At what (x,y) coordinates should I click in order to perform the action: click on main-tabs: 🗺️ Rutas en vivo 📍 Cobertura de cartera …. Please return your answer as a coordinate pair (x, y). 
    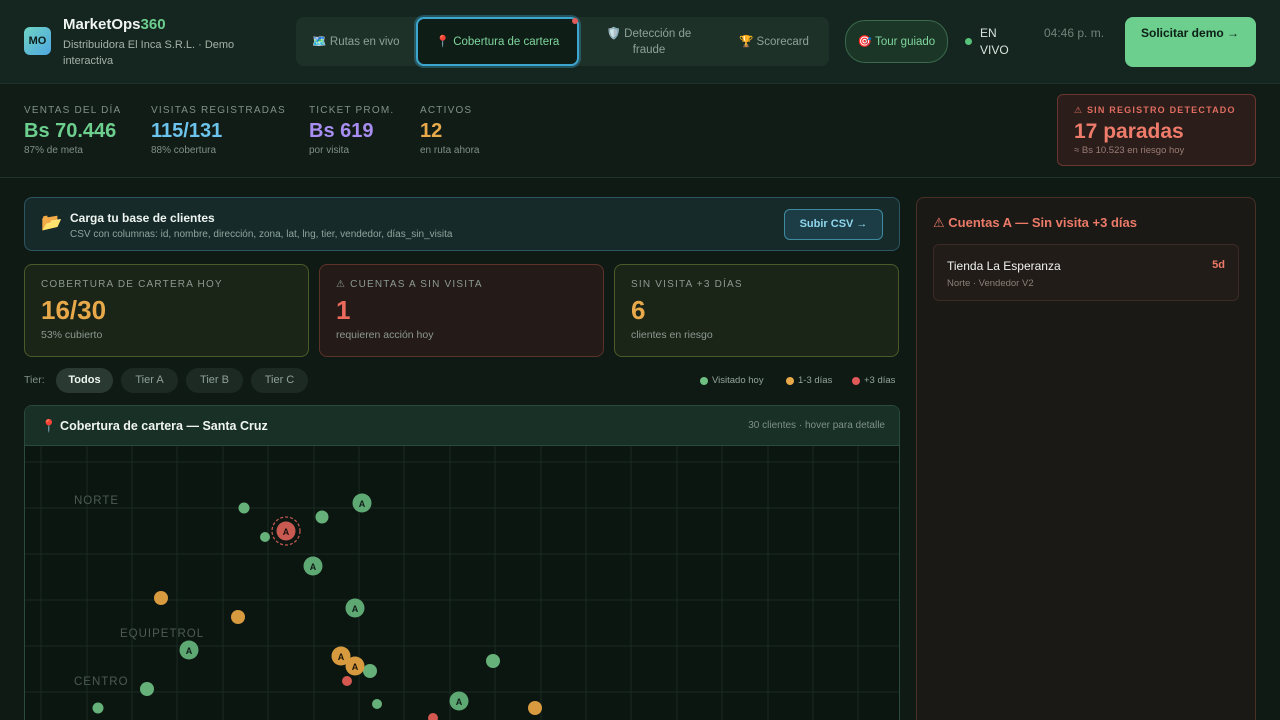
    Looking at the image, I should click on (562, 41).